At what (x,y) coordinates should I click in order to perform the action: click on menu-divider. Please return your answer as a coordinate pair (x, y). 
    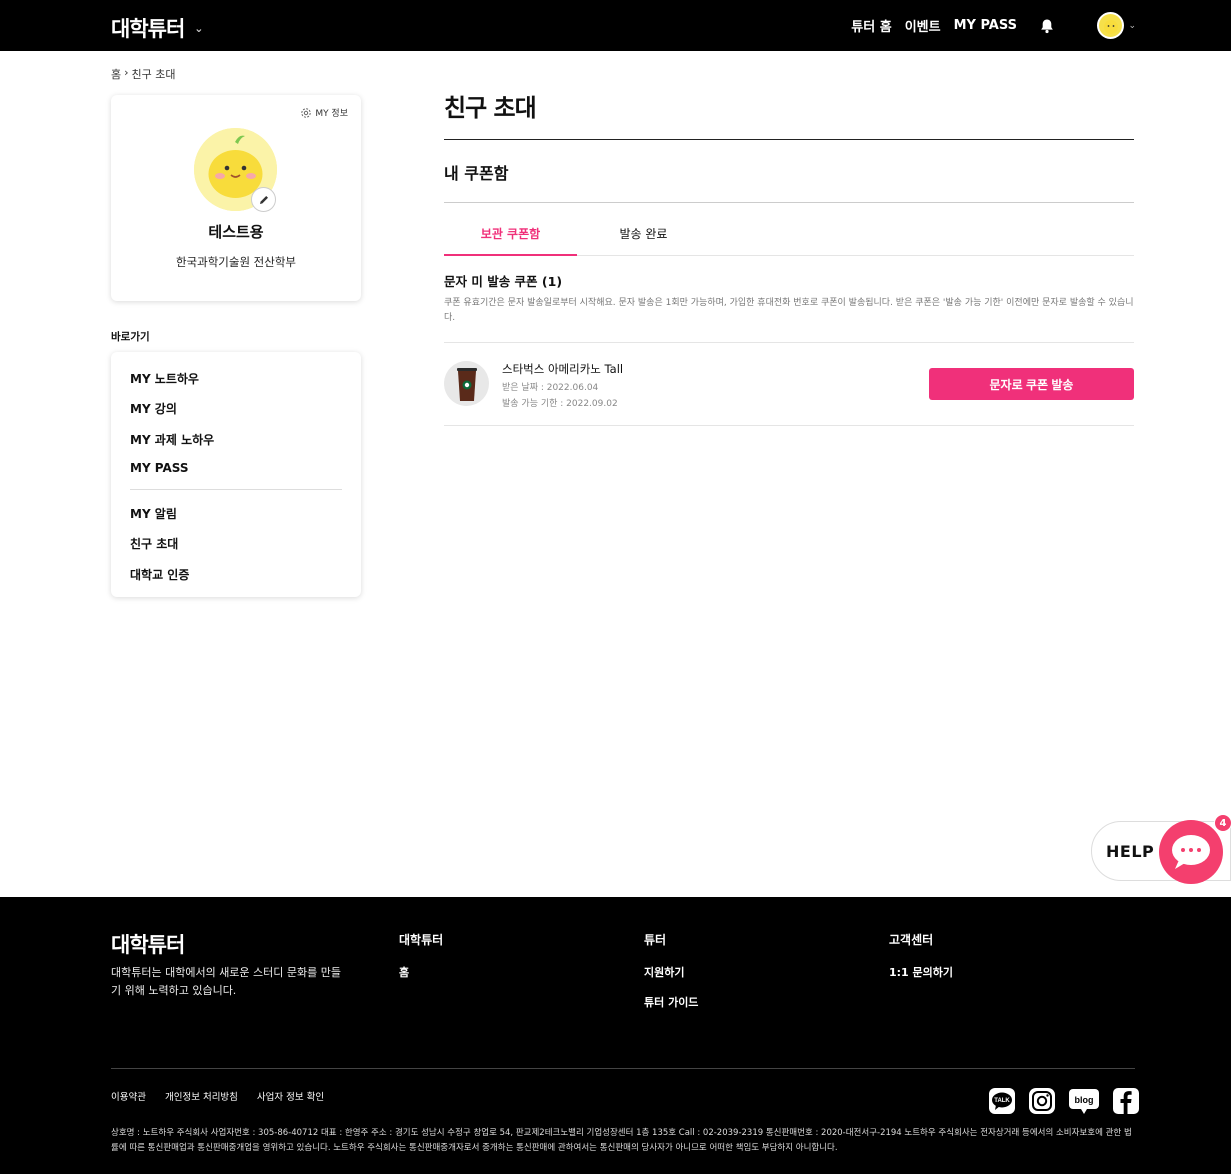
    Looking at the image, I should click on (236, 489).